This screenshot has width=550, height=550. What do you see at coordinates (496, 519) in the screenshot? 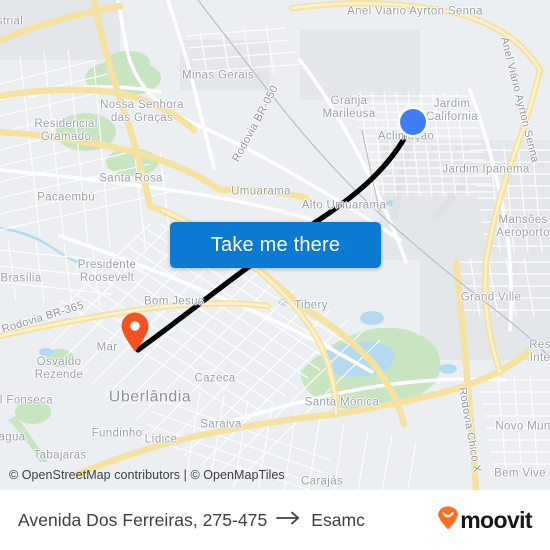
I see `moovit-wordmark: moovit` at bounding box center [496, 519].